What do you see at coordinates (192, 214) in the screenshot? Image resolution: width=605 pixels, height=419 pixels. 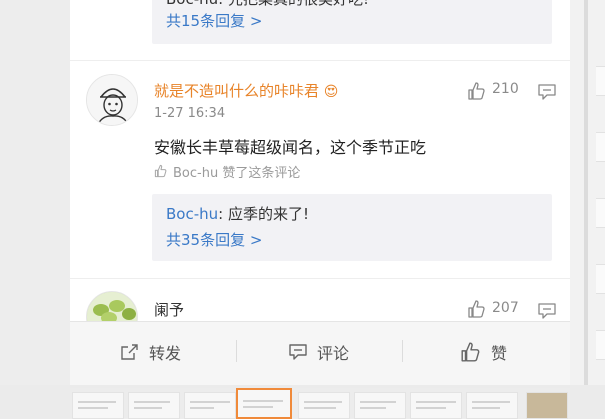 I see `reply-username: Boc-hu` at bounding box center [192, 214].